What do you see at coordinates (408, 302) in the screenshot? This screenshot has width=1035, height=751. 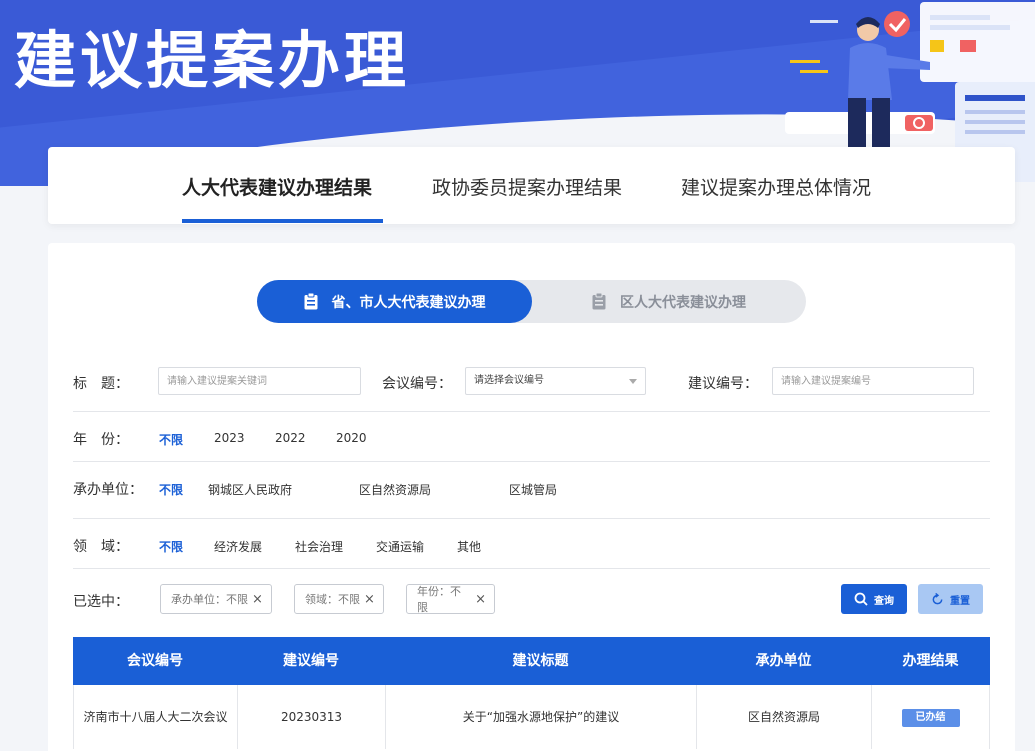 I see `switch-provincial-city-label: 省、市人大代表建议办理` at bounding box center [408, 302].